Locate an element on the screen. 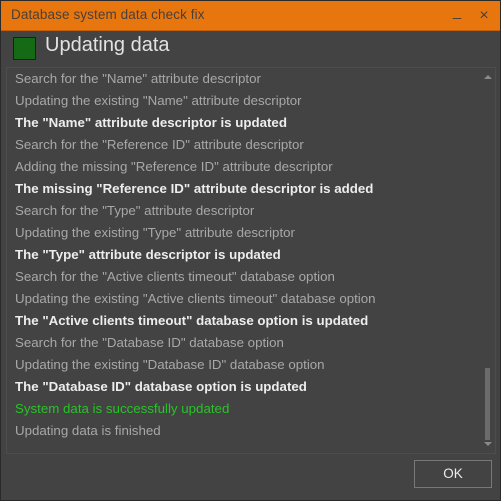 The image size is (501, 501). ok-button: OK is located at coordinates (453, 474).